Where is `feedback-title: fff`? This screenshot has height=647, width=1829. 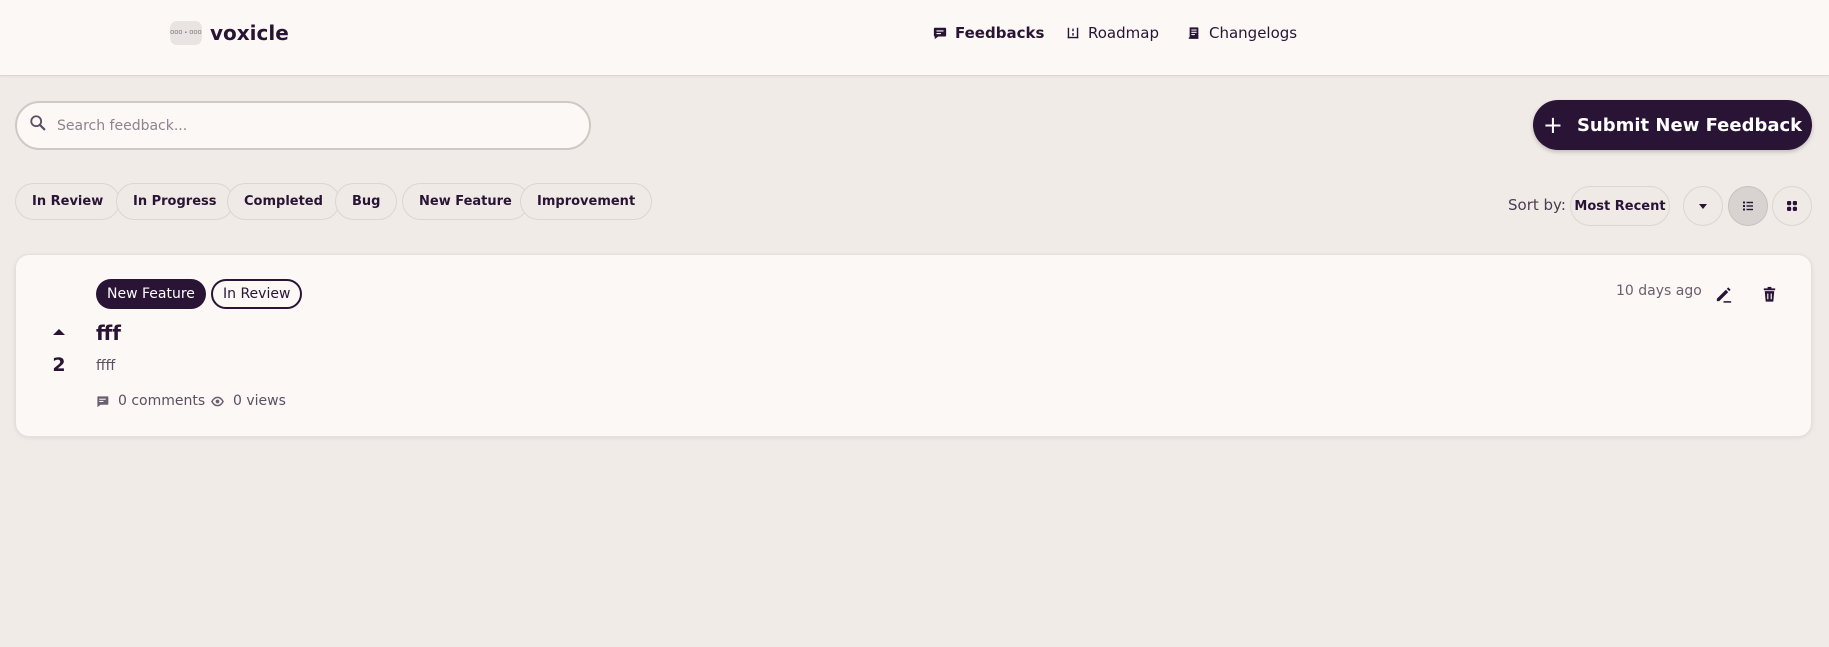
feedback-title: fff is located at coordinates (108, 333).